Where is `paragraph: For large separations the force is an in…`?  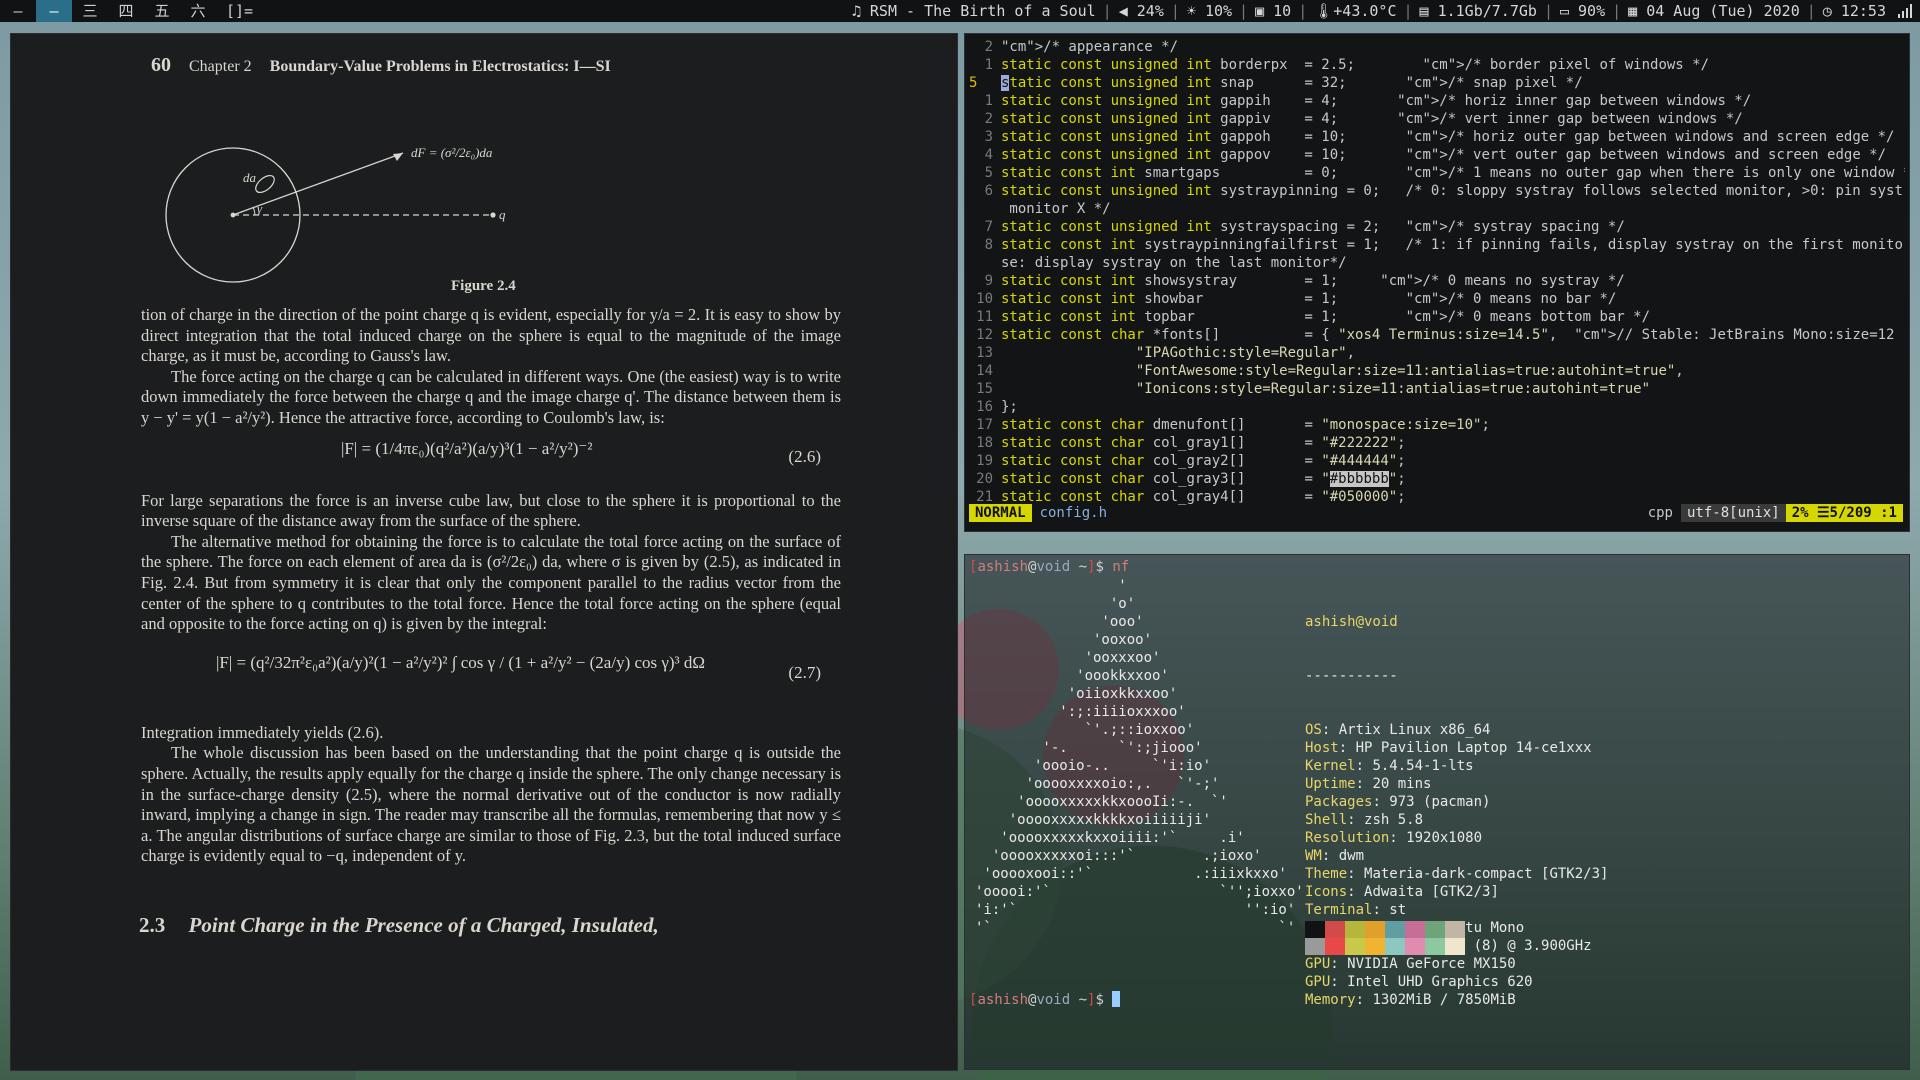
paragraph: For large separations the force is an in… is located at coordinates (491, 510).